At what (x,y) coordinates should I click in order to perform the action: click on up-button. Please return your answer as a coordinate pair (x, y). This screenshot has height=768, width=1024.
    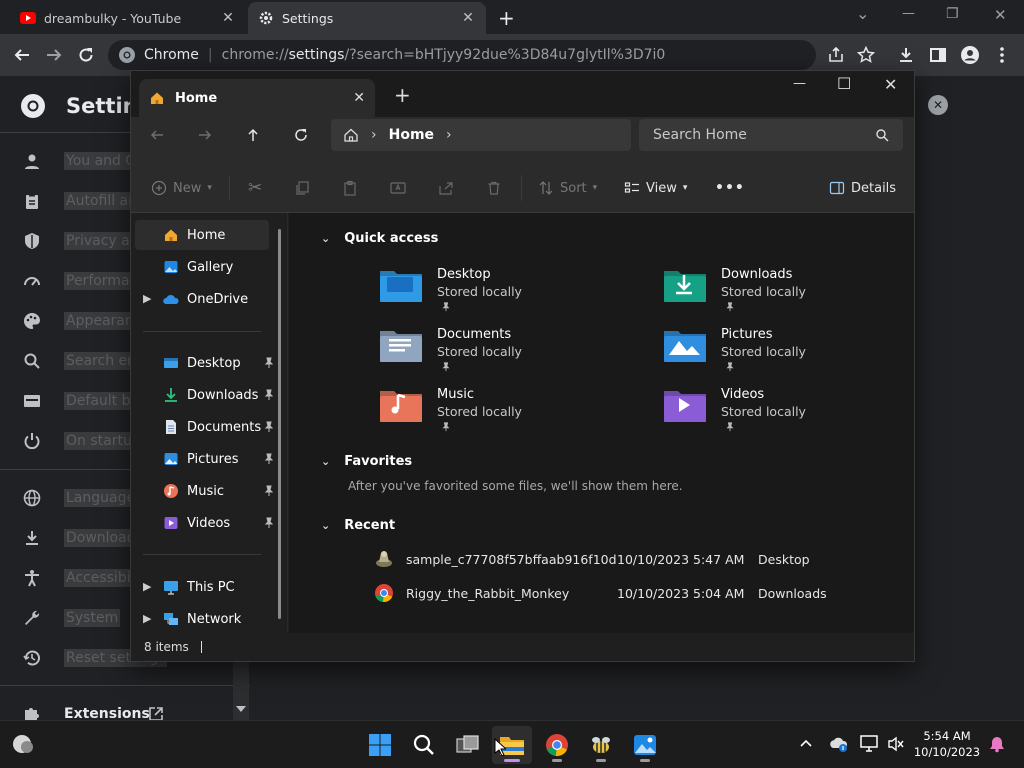
    Looking at the image, I should click on (253, 135).